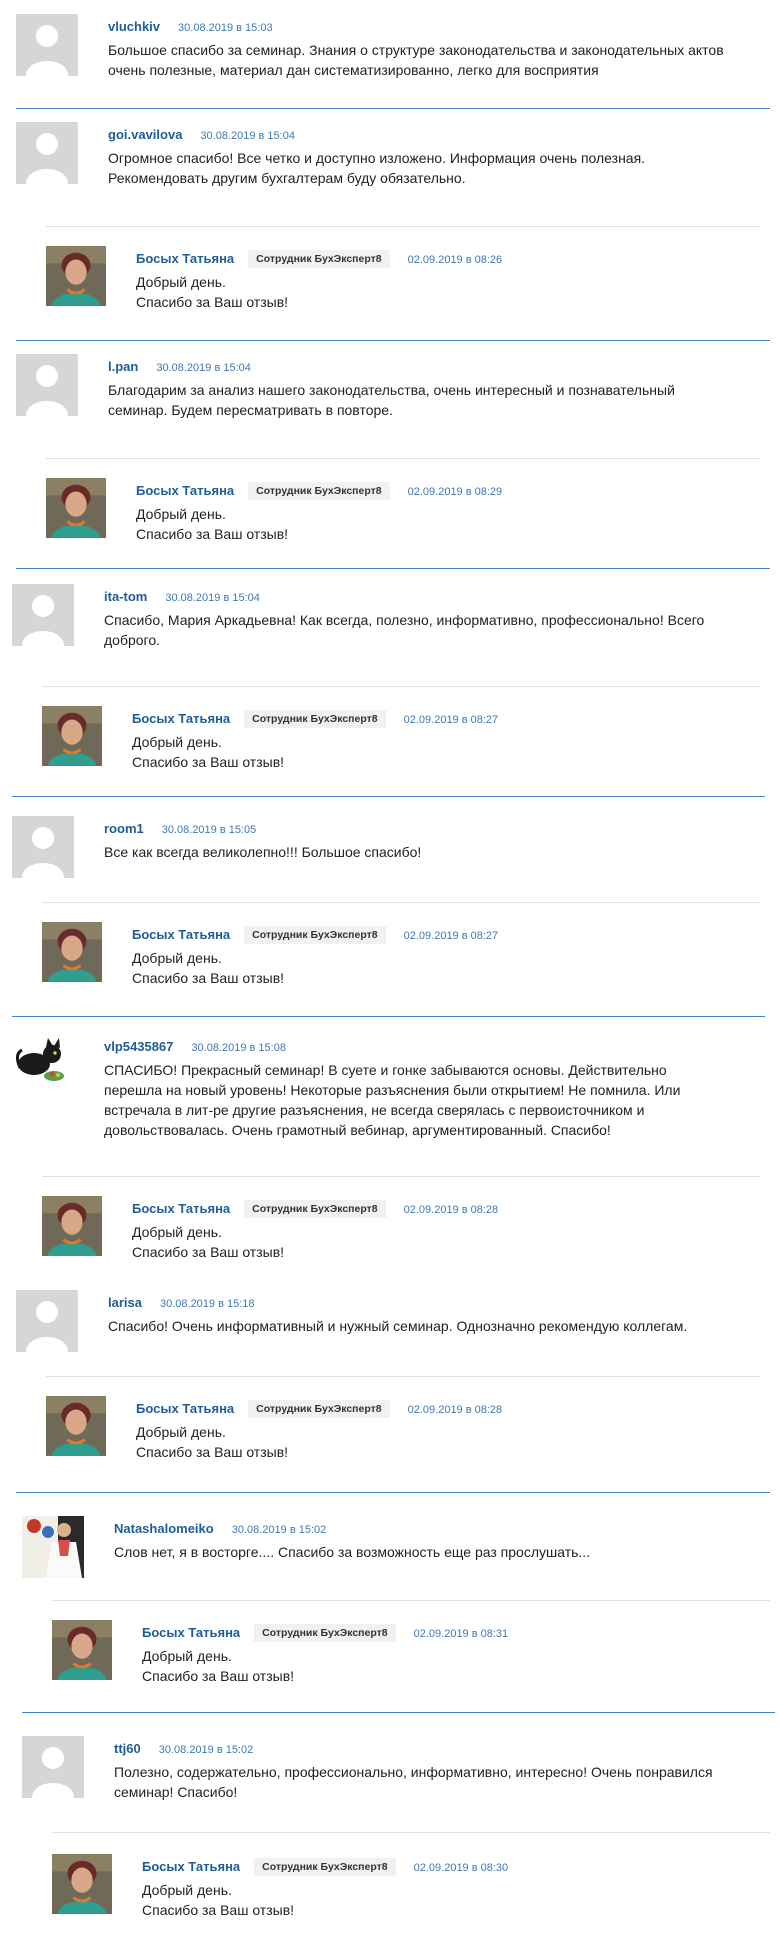 The width and height of the screenshot is (780, 1934). What do you see at coordinates (455, 492) in the screenshot?
I see `comment-date-link: 02.09.2019 в 08:29` at bounding box center [455, 492].